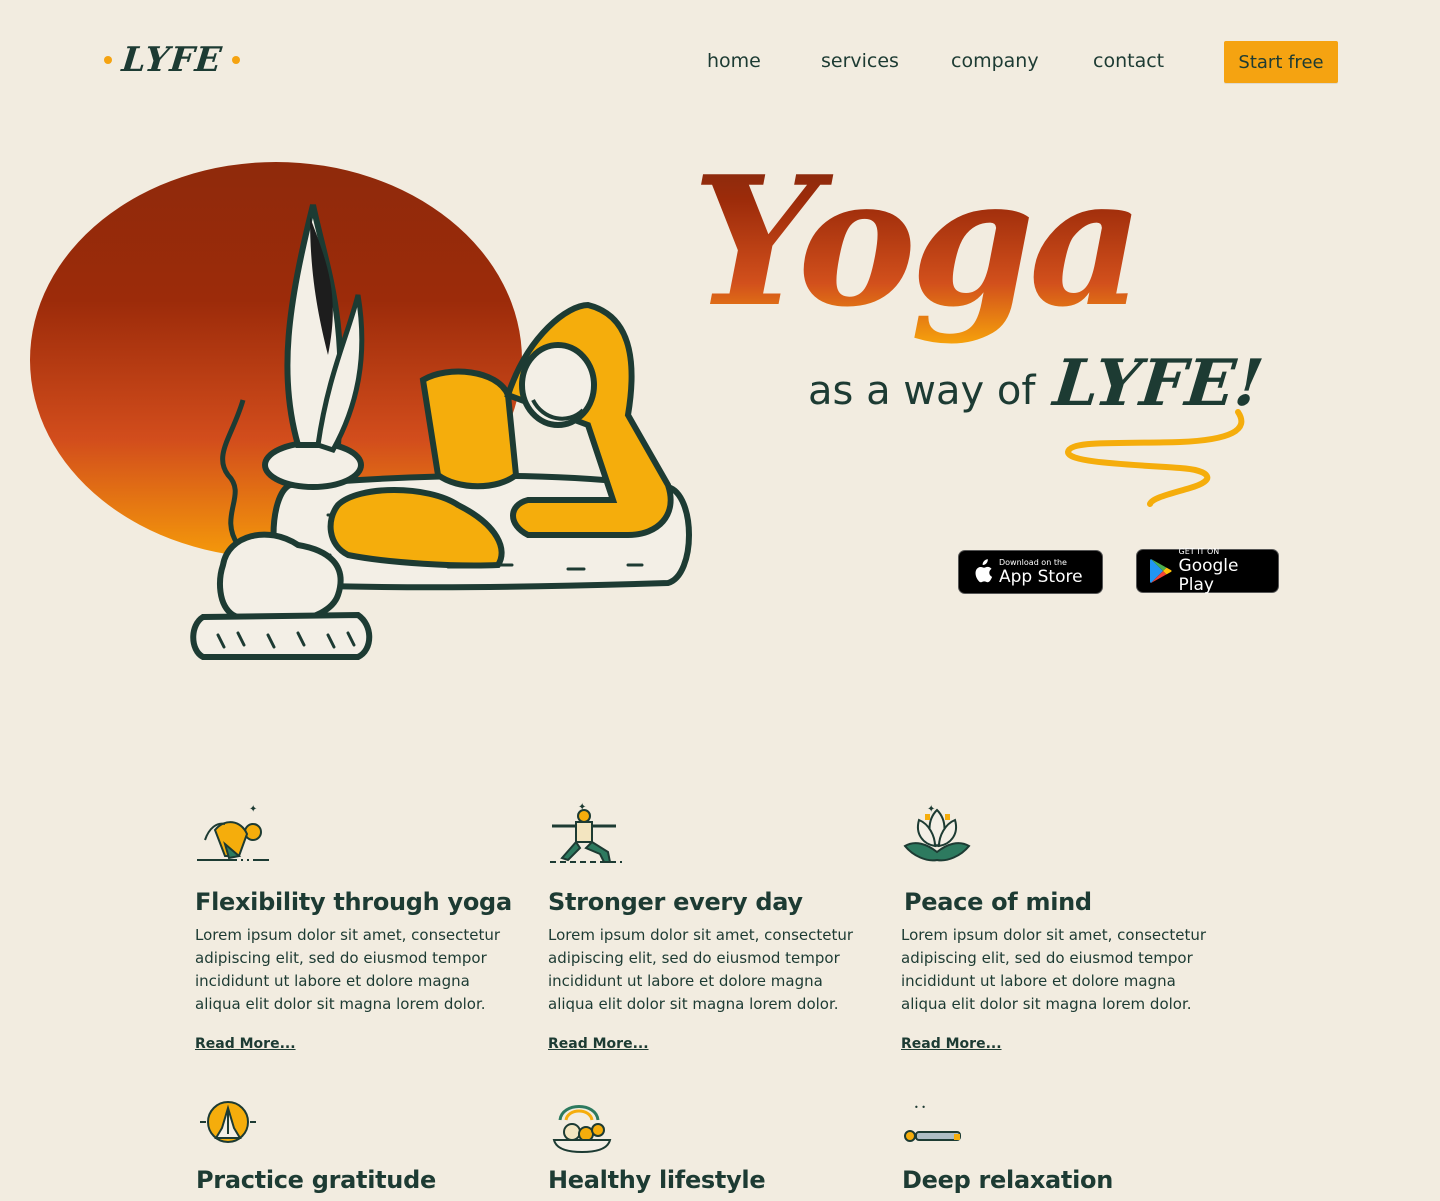 This screenshot has height=1201, width=1440. What do you see at coordinates (231, 1124) in the screenshot?
I see `praying-hands-icon` at bounding box center [231, 1124].